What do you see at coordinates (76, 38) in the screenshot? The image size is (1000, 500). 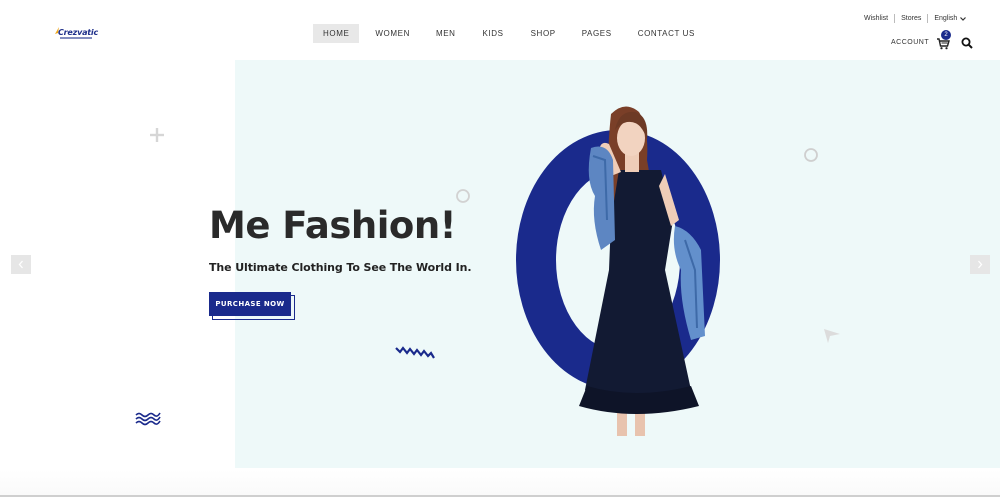 I see `logo-tagline` at bounding box center [76, 38].